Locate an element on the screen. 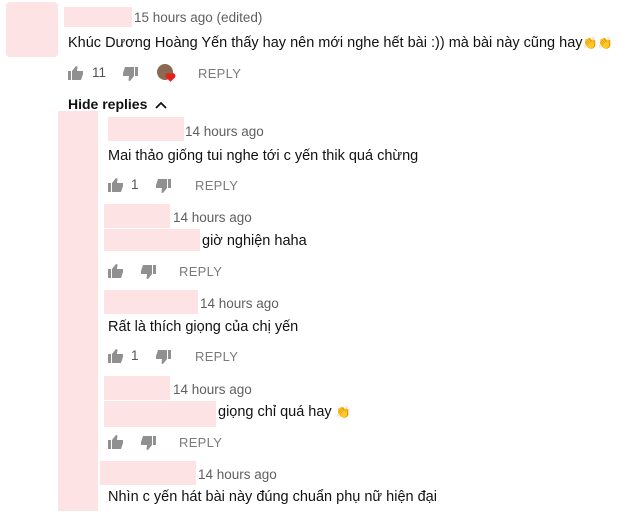  clap-emoji: 👏 is located at coordinates (343, 412).